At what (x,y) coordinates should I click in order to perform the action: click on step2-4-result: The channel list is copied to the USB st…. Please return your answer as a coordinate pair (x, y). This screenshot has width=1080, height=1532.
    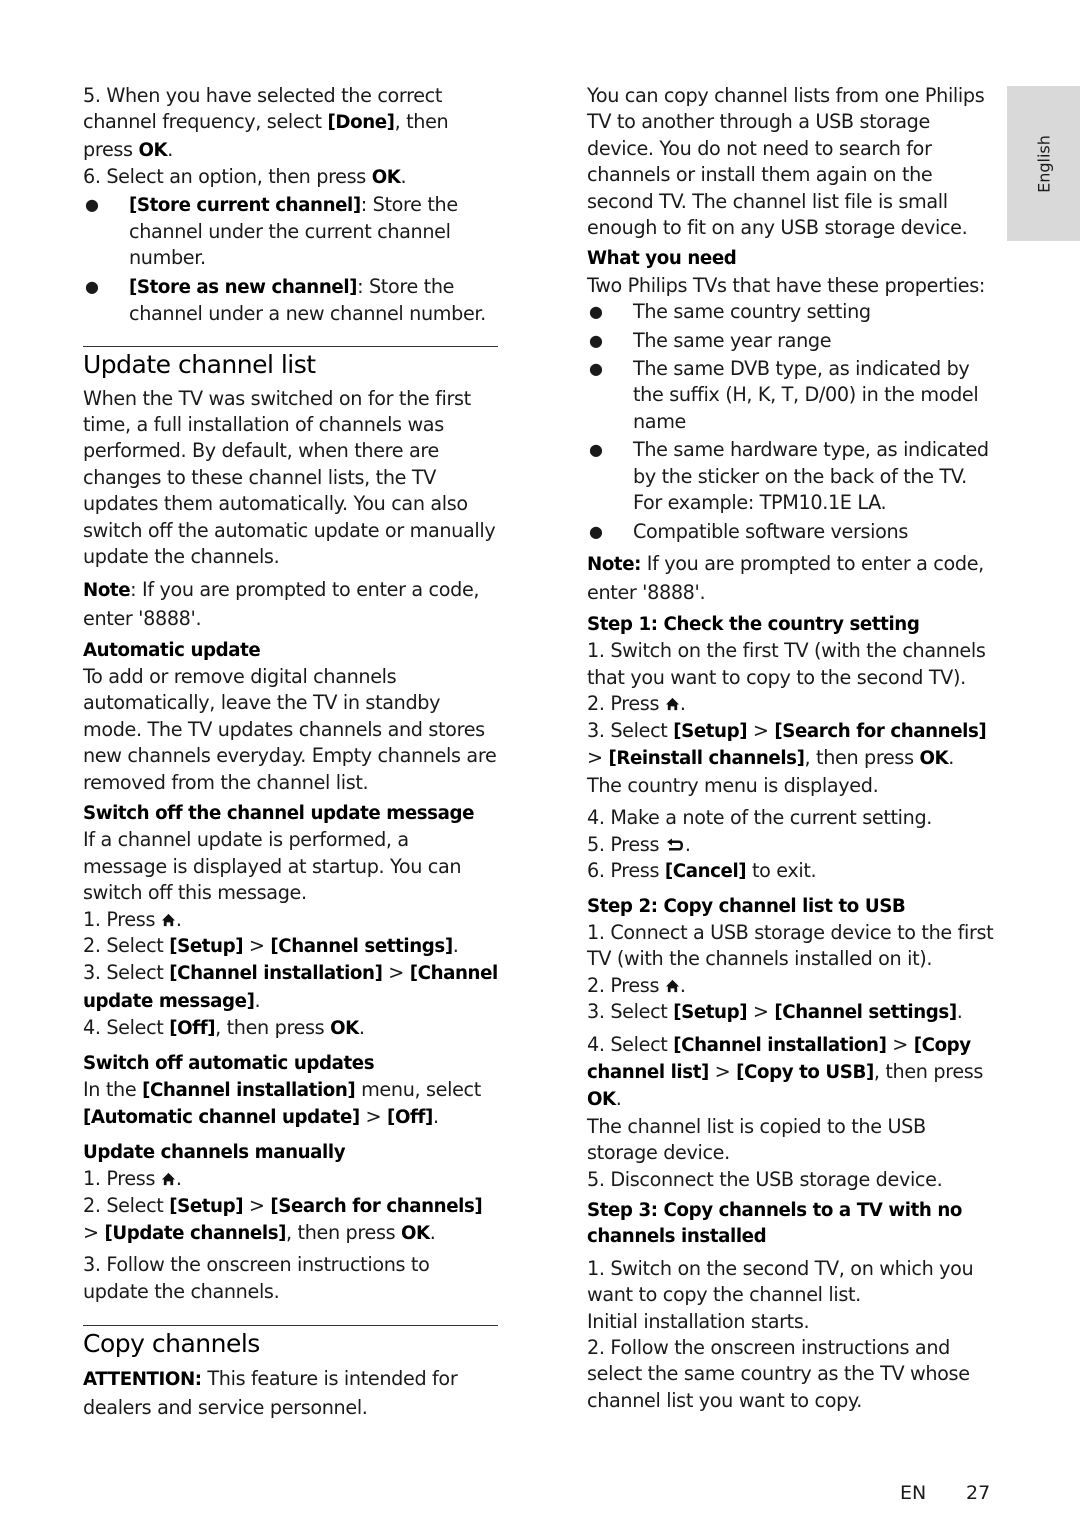
    Looking at the image, I should click on (756, 1139).